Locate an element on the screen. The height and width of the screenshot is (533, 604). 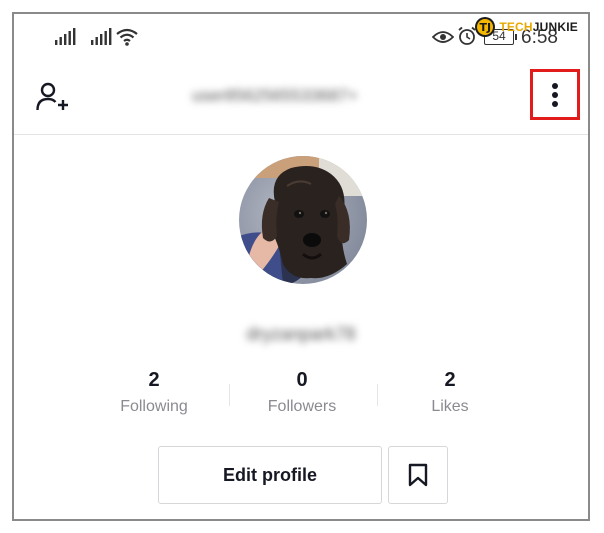
stat-value: 0 is located at coordinates (302, 380).